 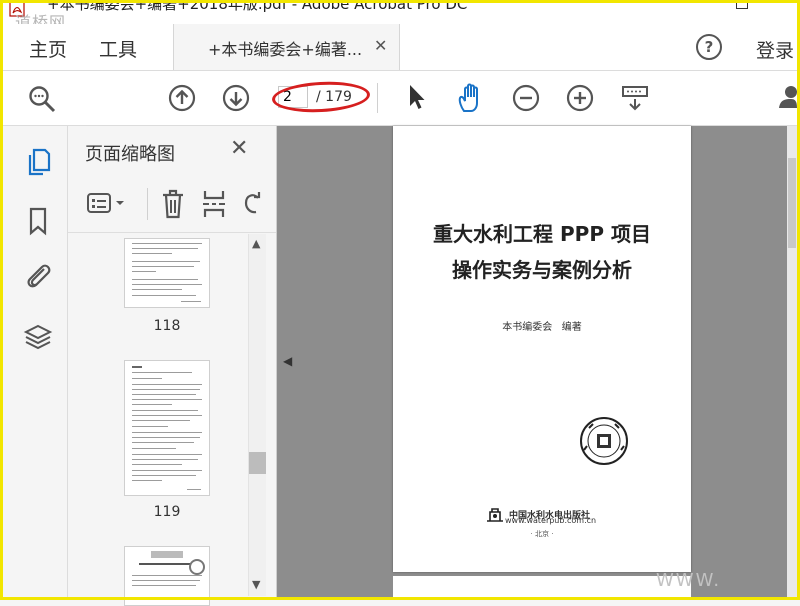 I want to click on collapse-panel-icon: ◀, so click(x=287, y=361).